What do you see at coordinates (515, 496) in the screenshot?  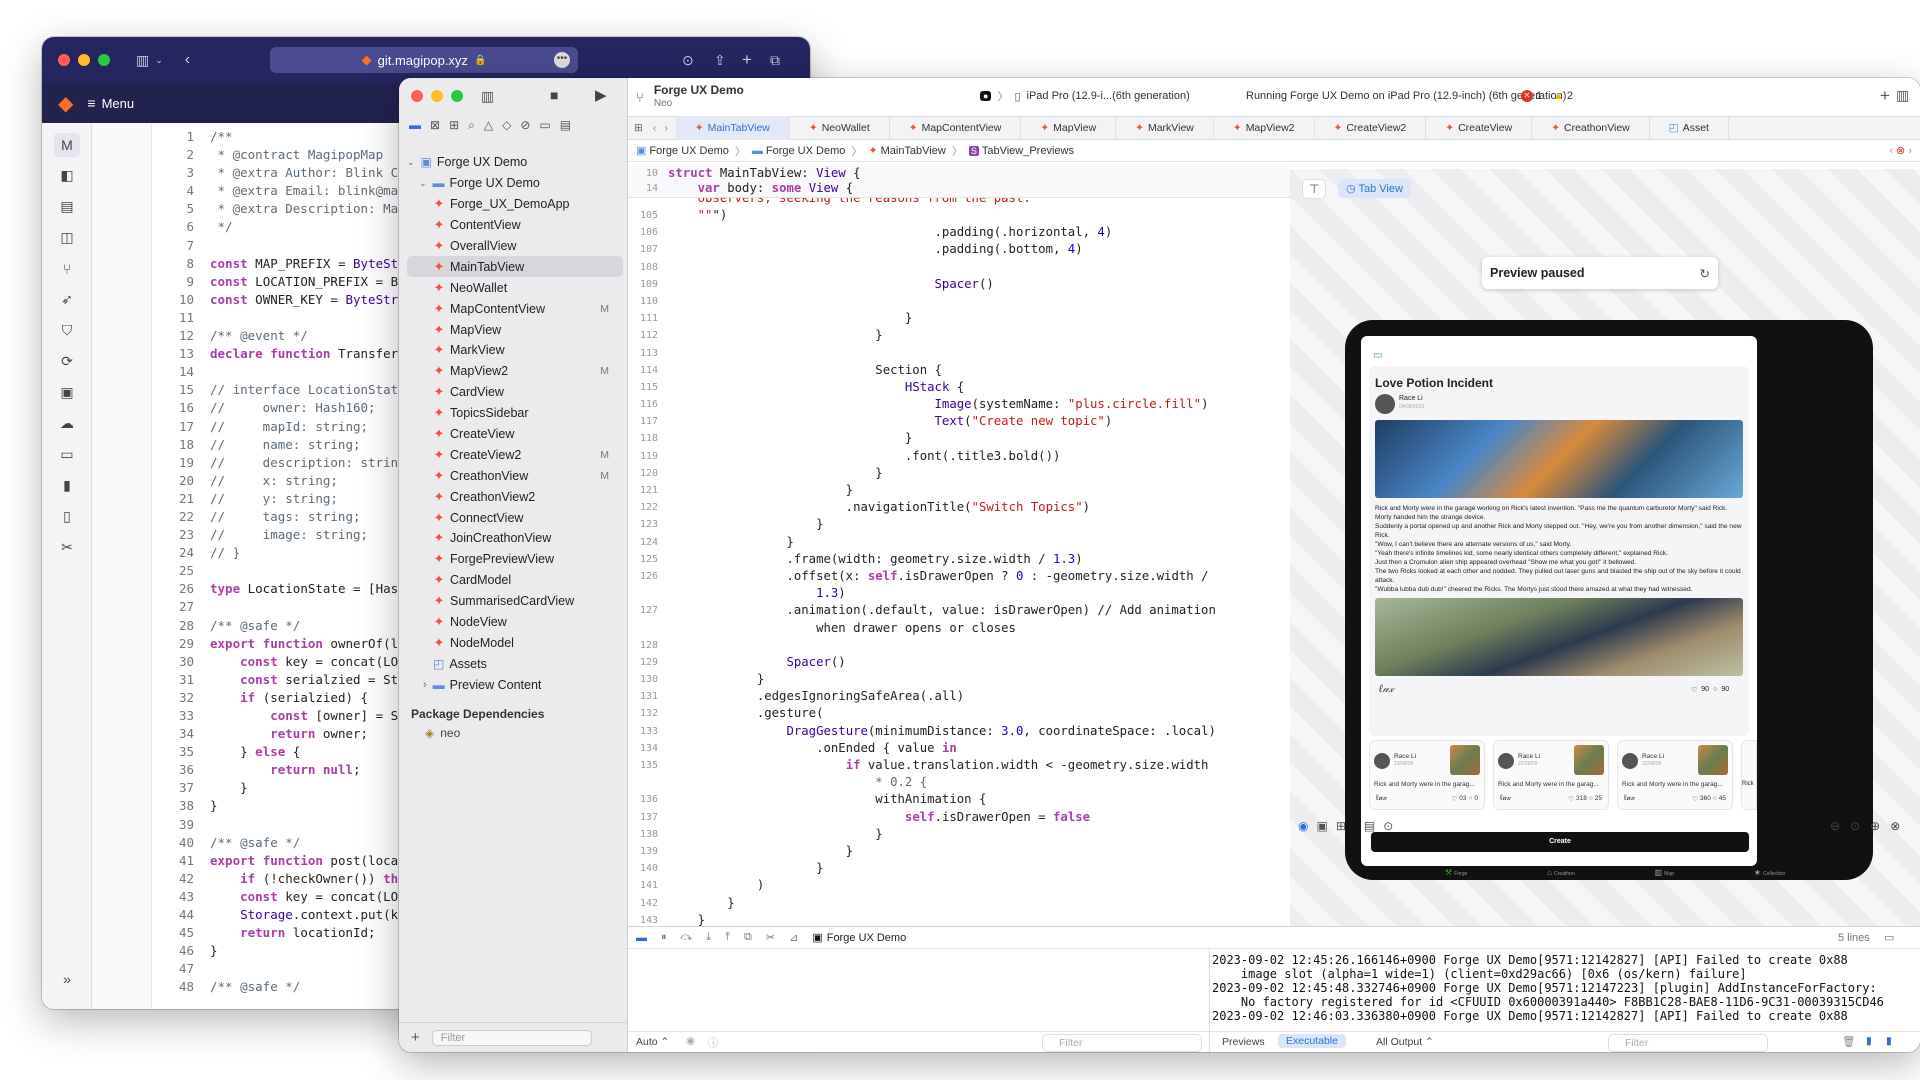 I see `file-tree-item: ✦ CreathonView2` at bounding box center [515, 496].